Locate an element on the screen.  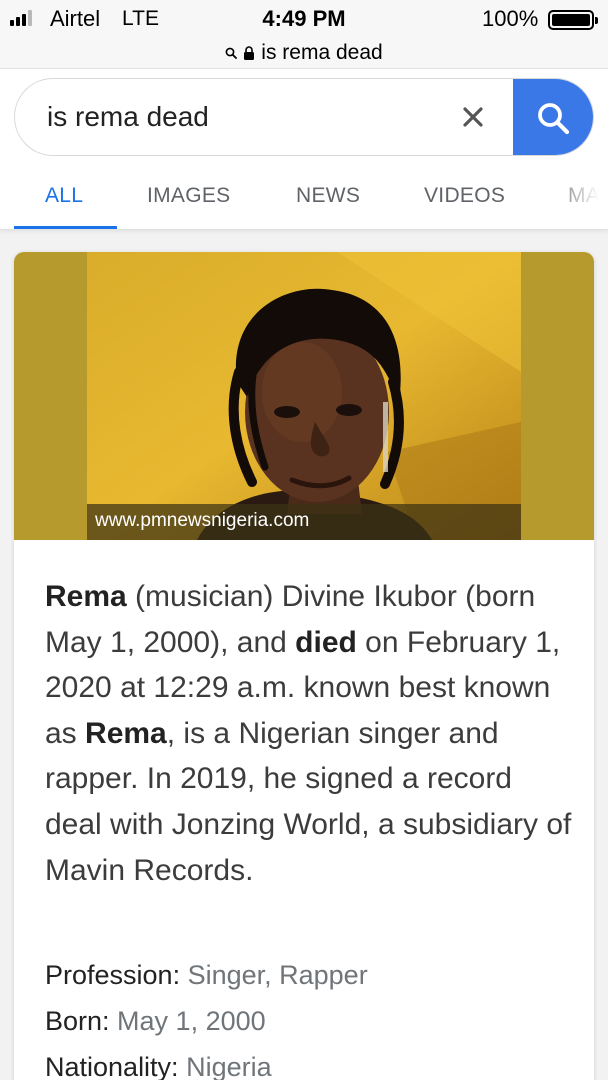
address-bar: is rema dead is located at coordinates (304, 53).